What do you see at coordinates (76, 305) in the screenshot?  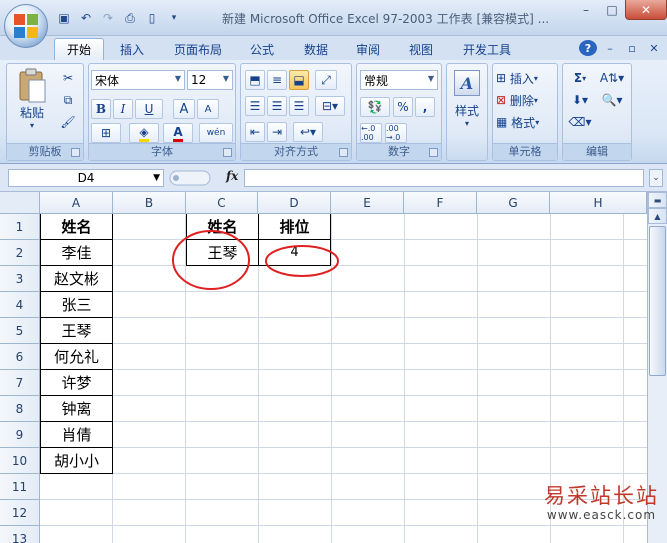 I see `cell-a4: 张三` at bounding box center [76, 305].